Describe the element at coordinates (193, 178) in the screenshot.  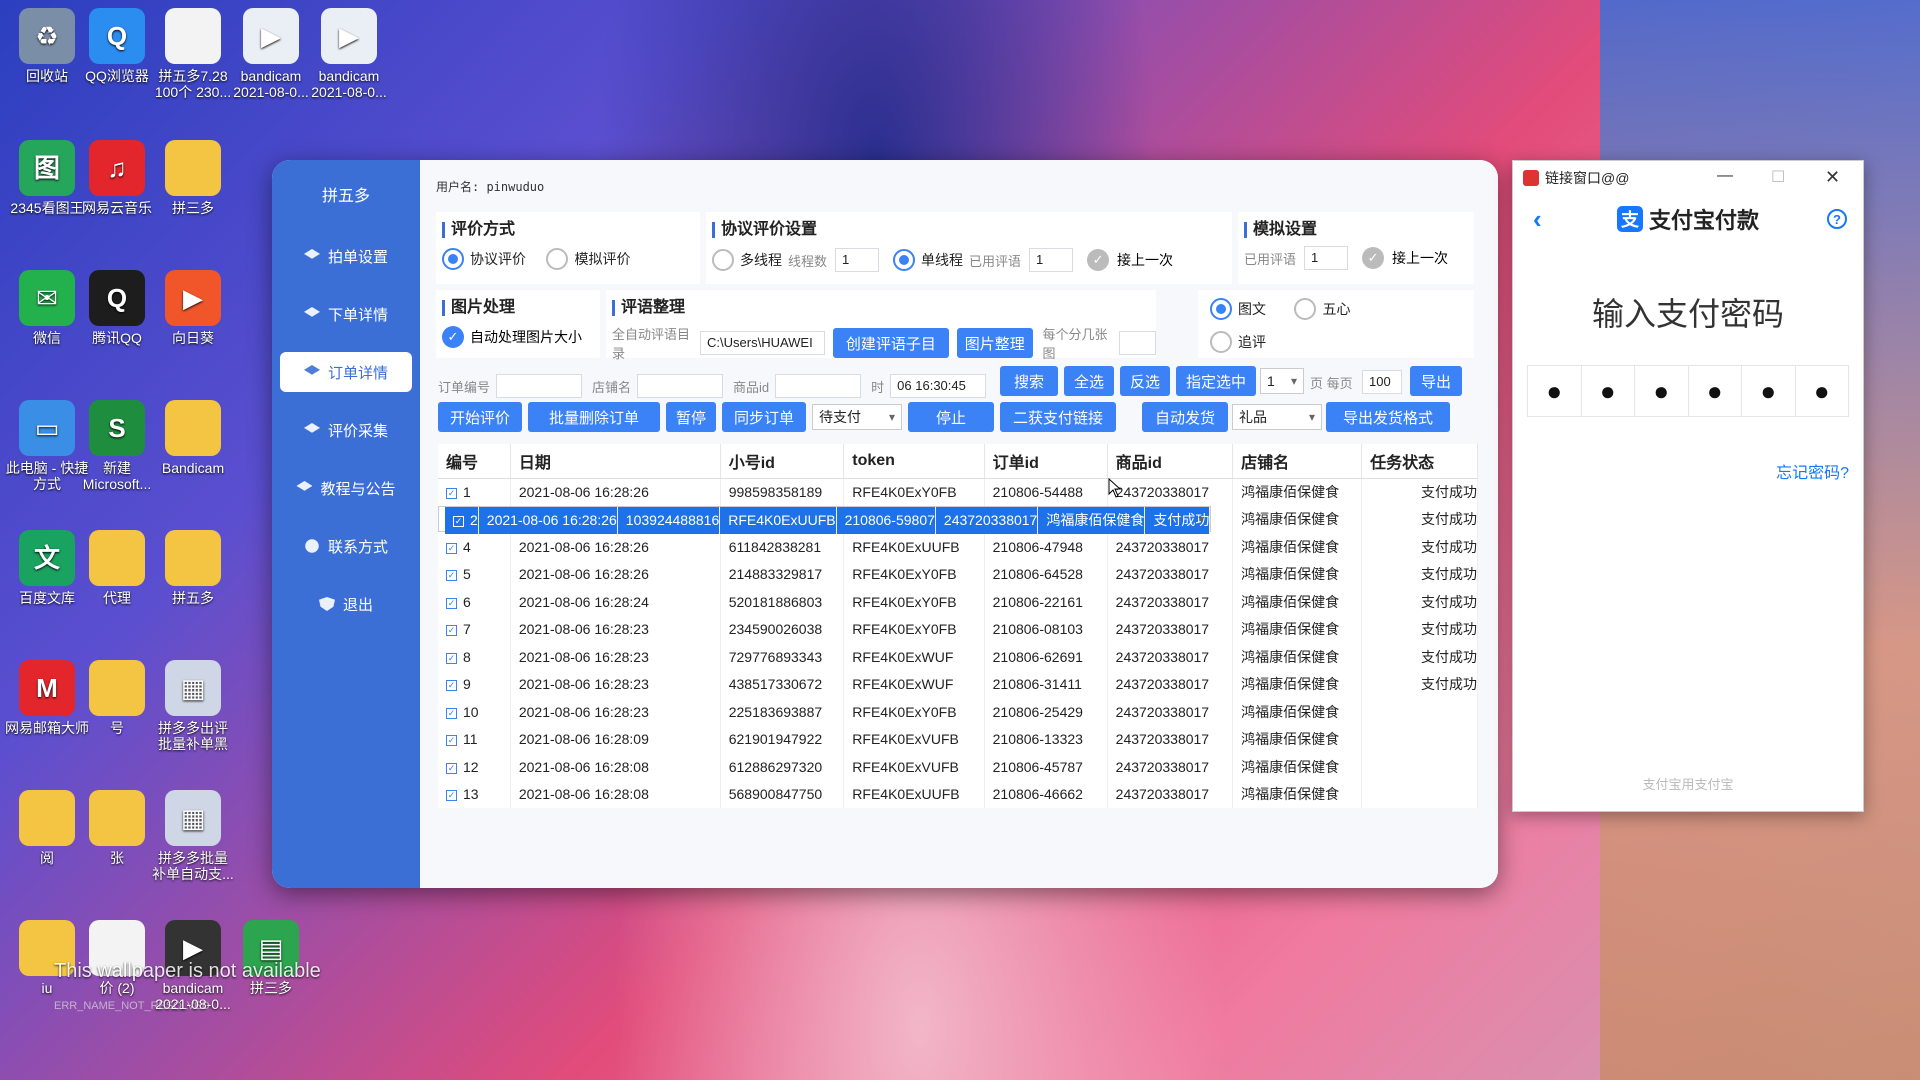
I see `desktop-icon: 拼三多` at that location.